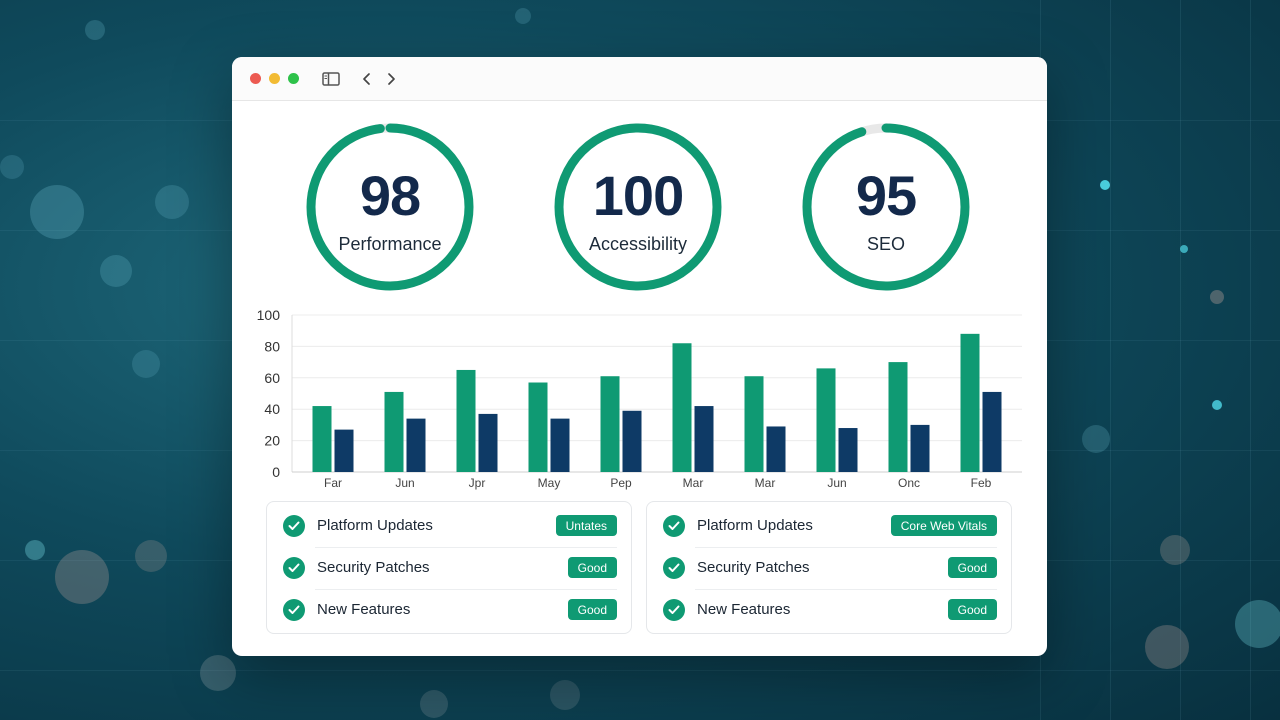 The image size is (1280, 720). What do you see at coordinates (549, 483) in the screenshot?
I see `x-tick-label: May` at bounding box center [549, 483].